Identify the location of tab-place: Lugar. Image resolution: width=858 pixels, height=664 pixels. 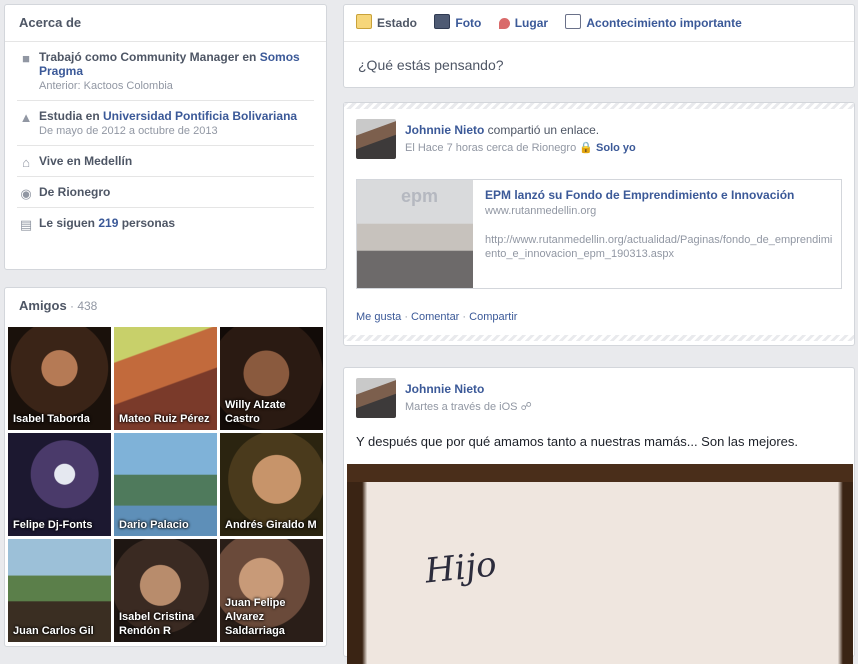
(523, 23).